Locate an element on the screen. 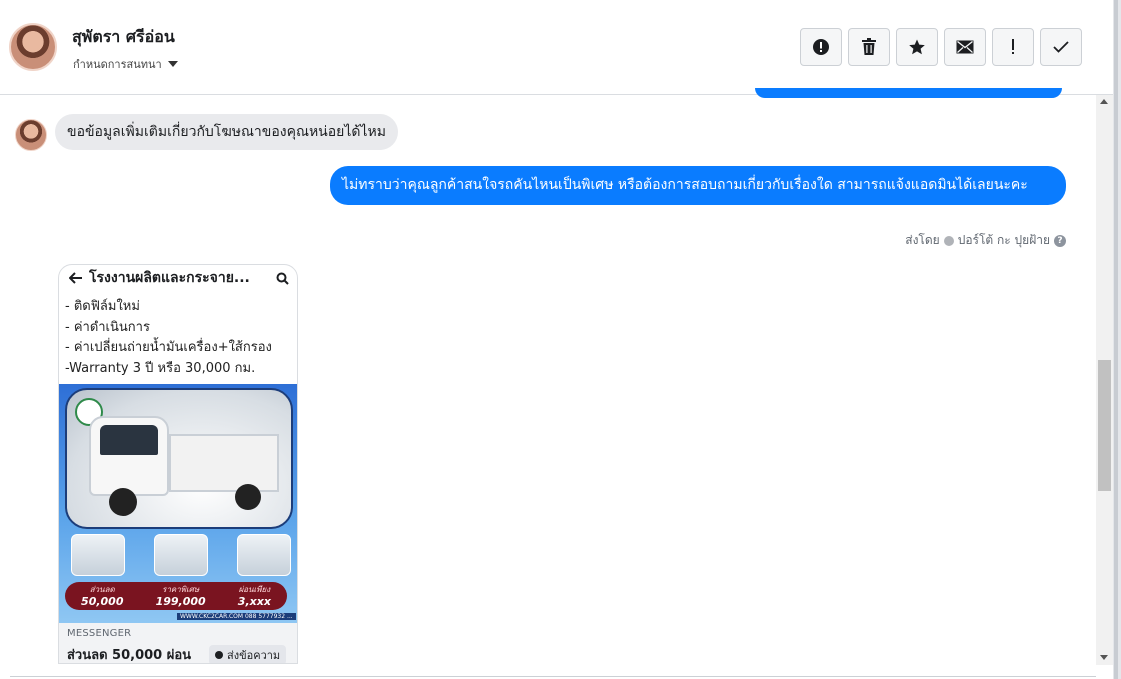 This screenshot has height=679, width=1121. messenger-icon is located at coordinates (219, 655).